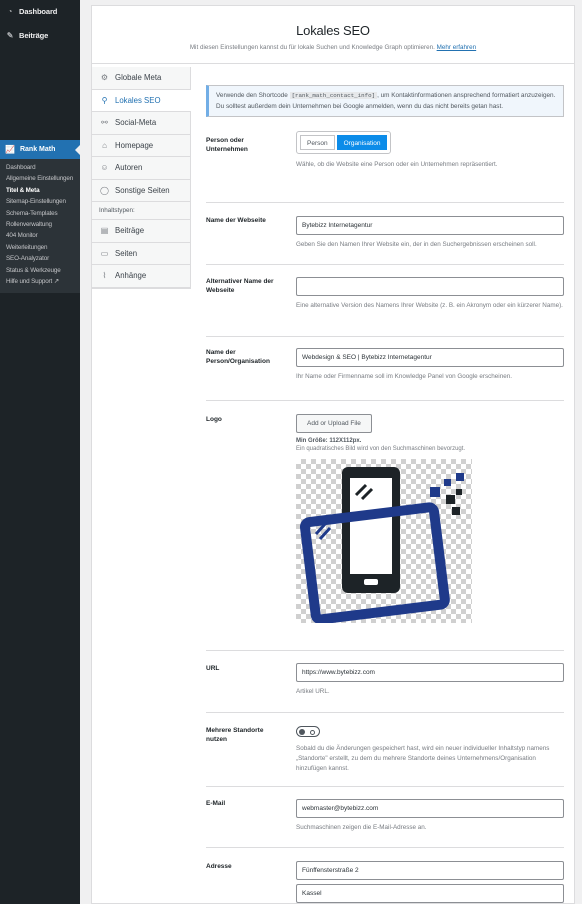 The image size is (582, 904). I want to click on rank-math-icon: 📈, so click(10, 149).